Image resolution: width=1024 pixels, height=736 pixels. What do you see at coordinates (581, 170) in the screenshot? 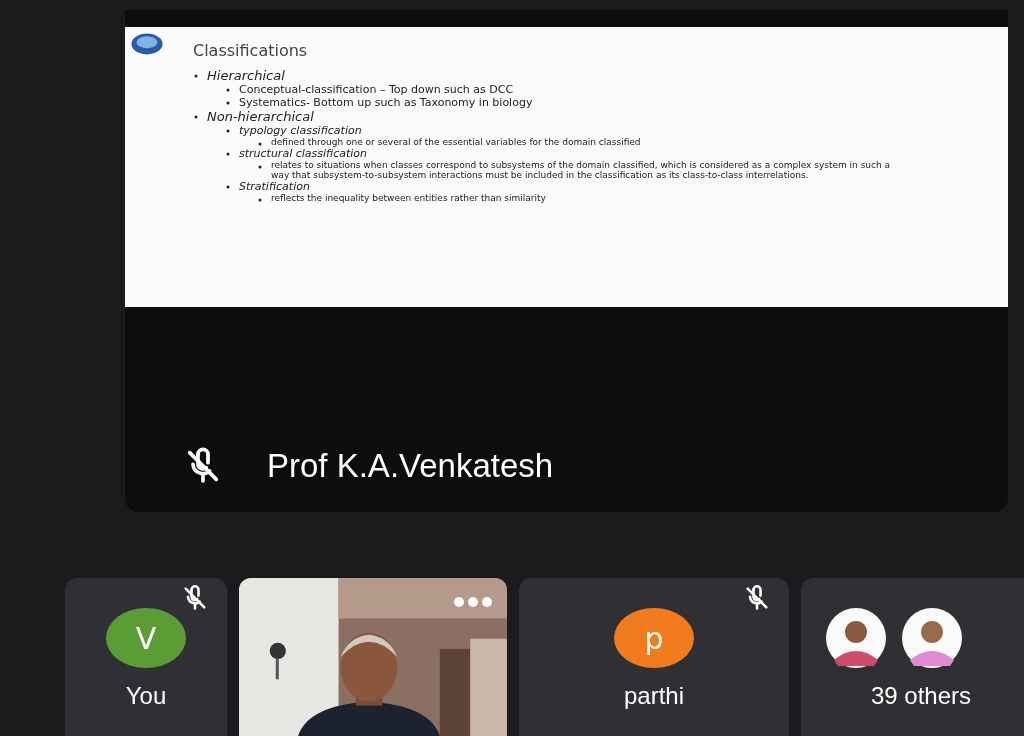
I see `slide-bullet: relates to situations when classes correspond to subsystems of the domain classified, which is considered as a complex system in such a way that subsystem-to-subsystem interactions must be included in the classification as its class-to-class interrelations.` at bounding box center [581, 170].